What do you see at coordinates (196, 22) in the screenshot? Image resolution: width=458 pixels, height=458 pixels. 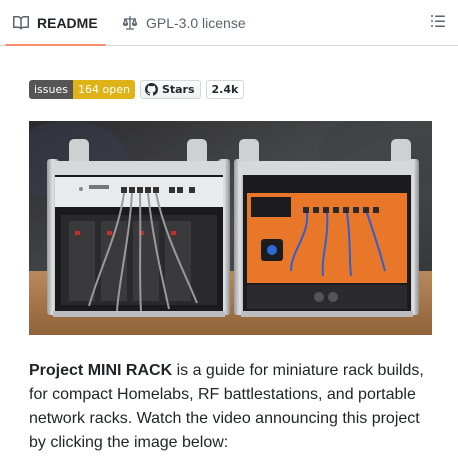 I see `tab-license-label: GPL-3.0 license` at bounding box center [196, 22].